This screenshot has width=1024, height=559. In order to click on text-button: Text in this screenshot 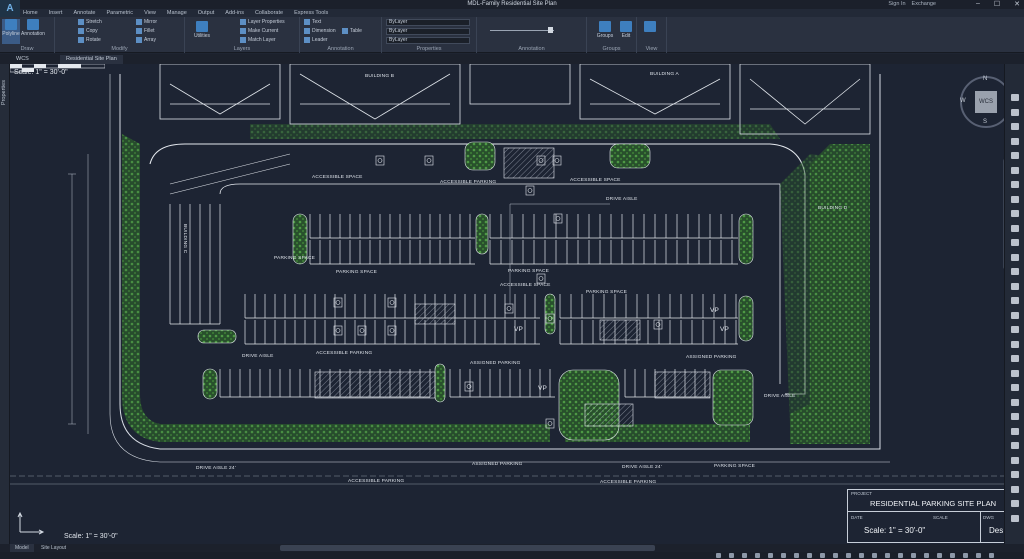, I will do `click(312, 22)`.